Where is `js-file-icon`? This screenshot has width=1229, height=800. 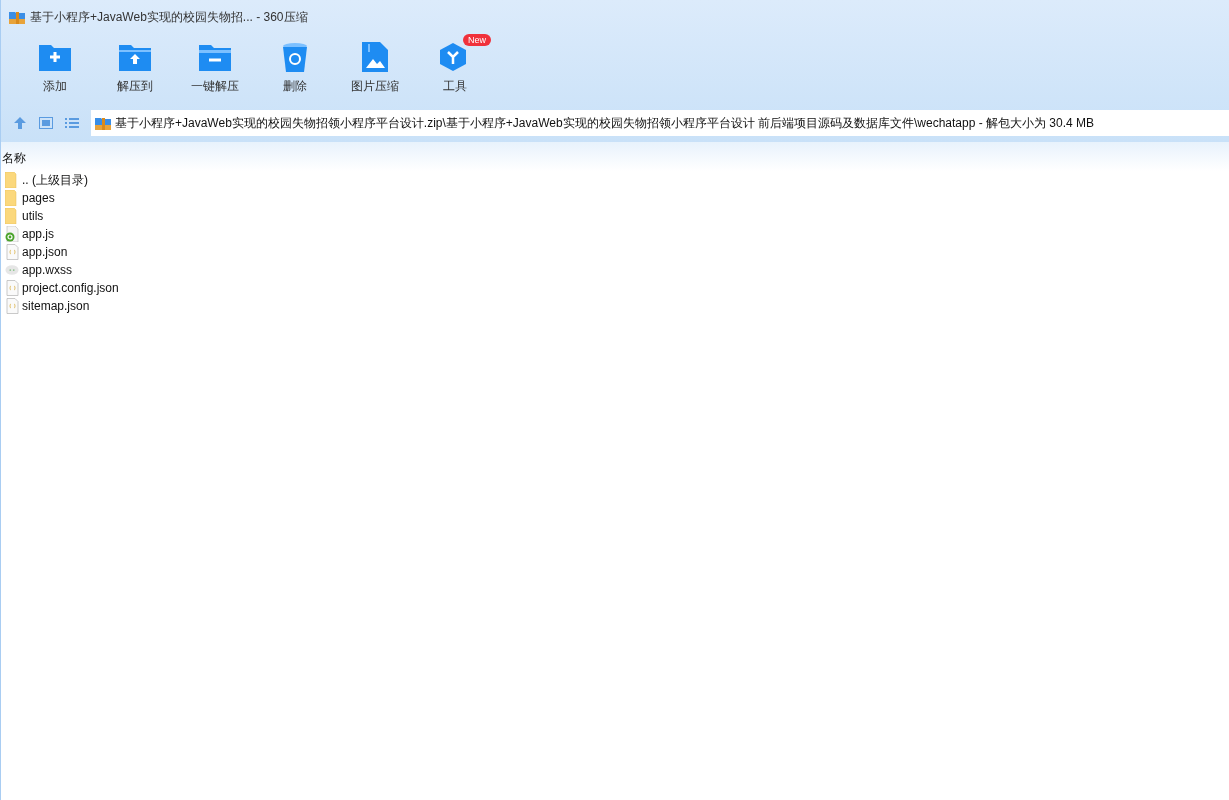 js-file-icon is located at coordinates (12, 234).